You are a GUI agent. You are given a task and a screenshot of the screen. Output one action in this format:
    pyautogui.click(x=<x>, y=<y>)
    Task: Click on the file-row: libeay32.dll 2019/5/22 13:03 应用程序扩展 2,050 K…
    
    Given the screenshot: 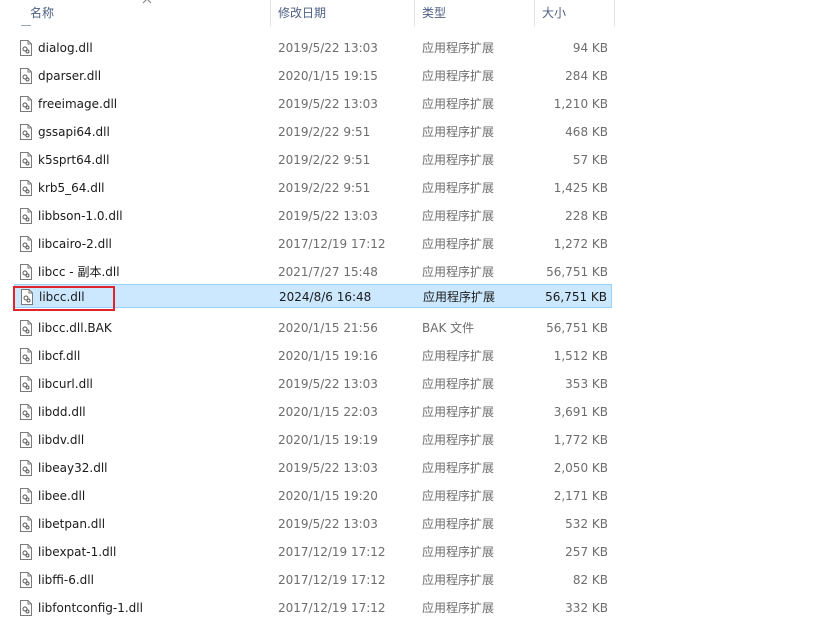 What is the action you would take?
    pyautogui.click(x=313, y=468)
    